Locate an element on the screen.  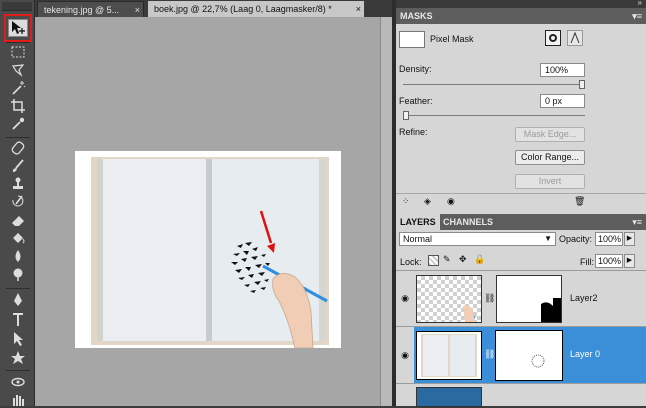
layer-row-layer2: ◉ ⛓ Layer2 is located at coordinates (521, 298).